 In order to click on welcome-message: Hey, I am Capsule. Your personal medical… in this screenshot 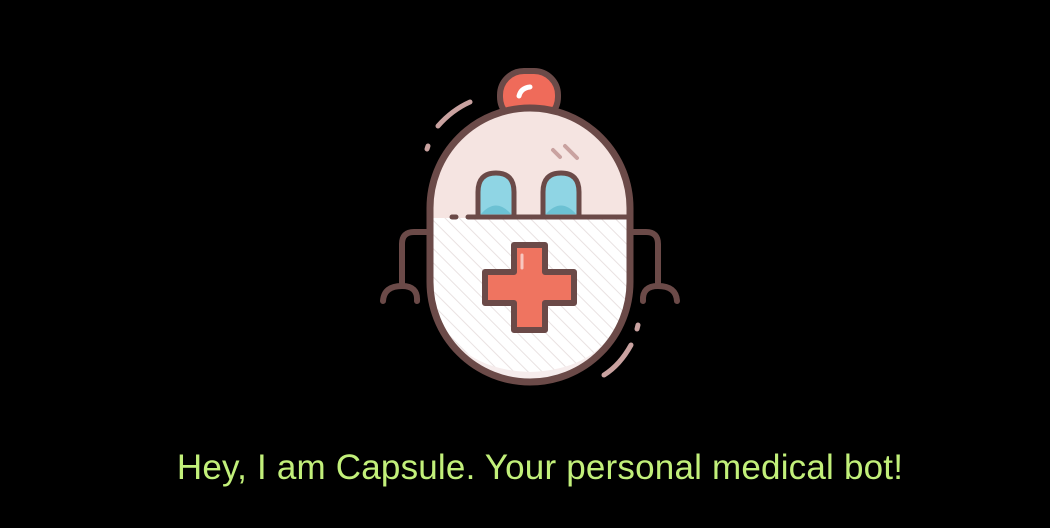, I will do `click(540, 467)`.